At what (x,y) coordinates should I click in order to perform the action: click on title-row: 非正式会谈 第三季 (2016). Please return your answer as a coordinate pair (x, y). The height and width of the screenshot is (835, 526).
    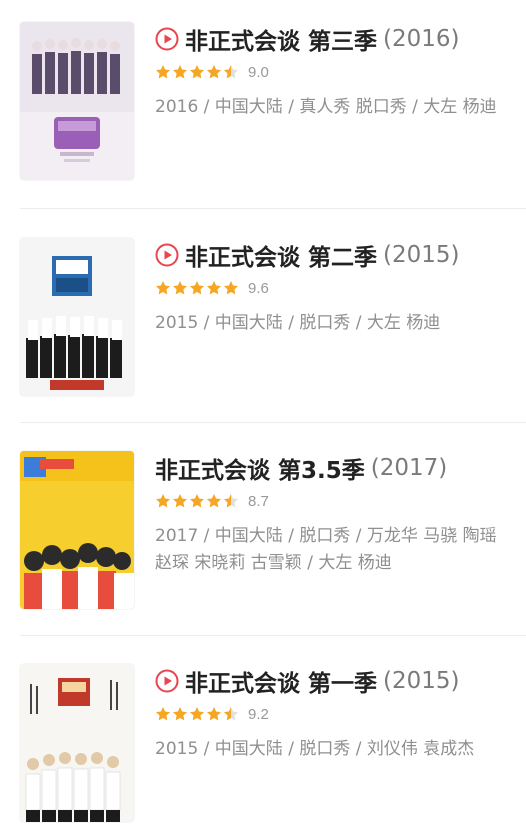
    Looking at the image, I should click on (335, 39).